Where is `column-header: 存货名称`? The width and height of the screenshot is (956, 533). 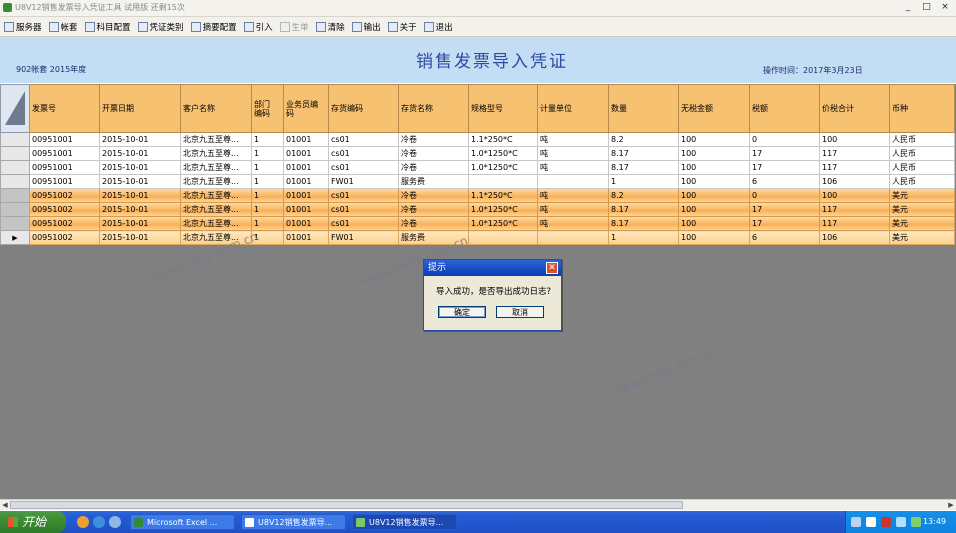
column-header: 存货名称 is located at coordinates (433, 108).